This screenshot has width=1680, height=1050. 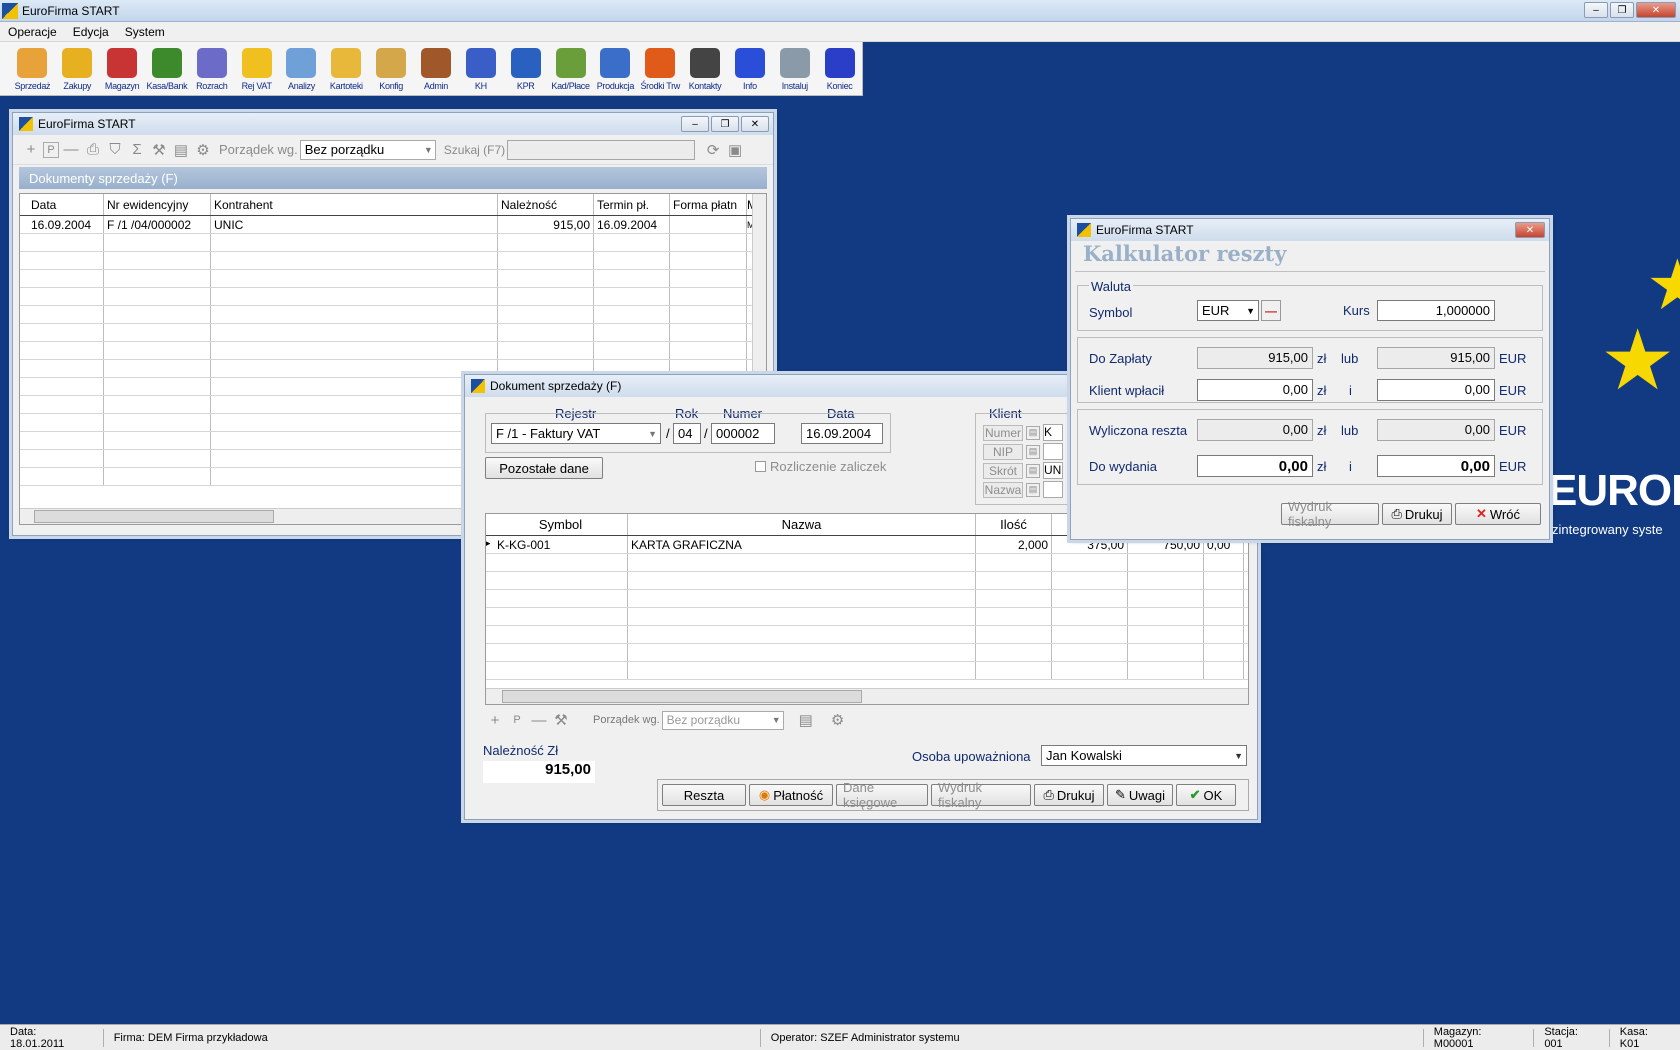 What do you see at coordinates (820, 466) in the screenshot?
I see `rozliczenie-checkbox: Rozliczenie zaliczek` at bounding box center [820, 466].